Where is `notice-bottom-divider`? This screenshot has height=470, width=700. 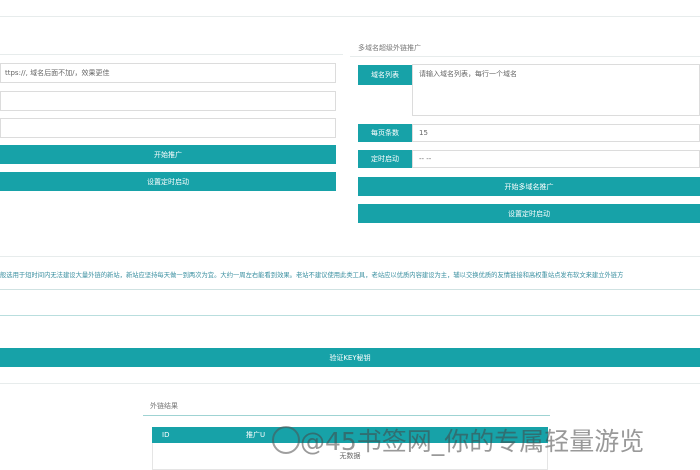
notice-bottom-divider is located at coordinates (350, 315).